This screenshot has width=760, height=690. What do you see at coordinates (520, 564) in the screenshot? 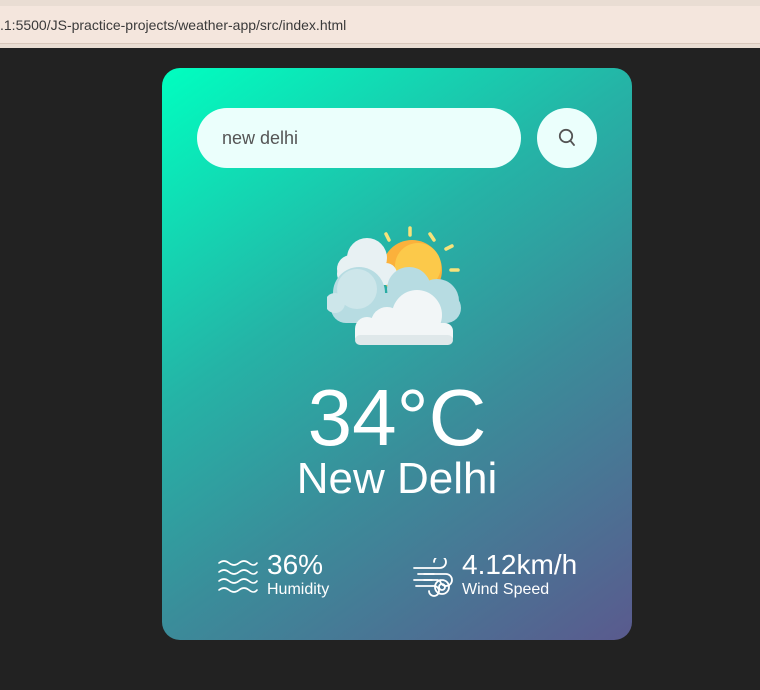
I see `wind-speed-value: 4.12km/h` at bounding box center [520, 564].